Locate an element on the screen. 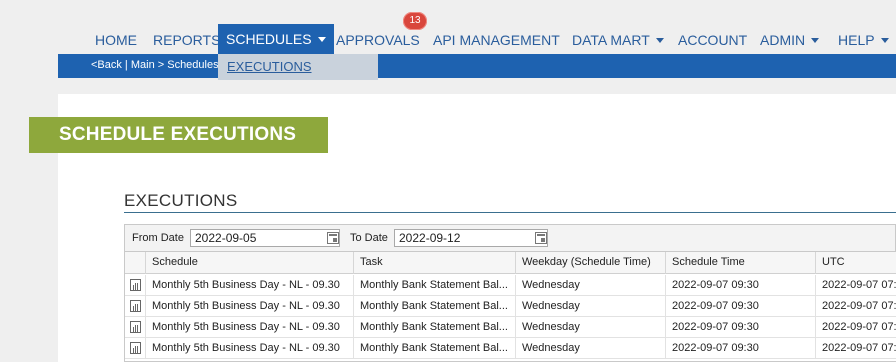 The image size is (896, 362). nav-account: ACCOUNT is located at coordinates (712, 41).